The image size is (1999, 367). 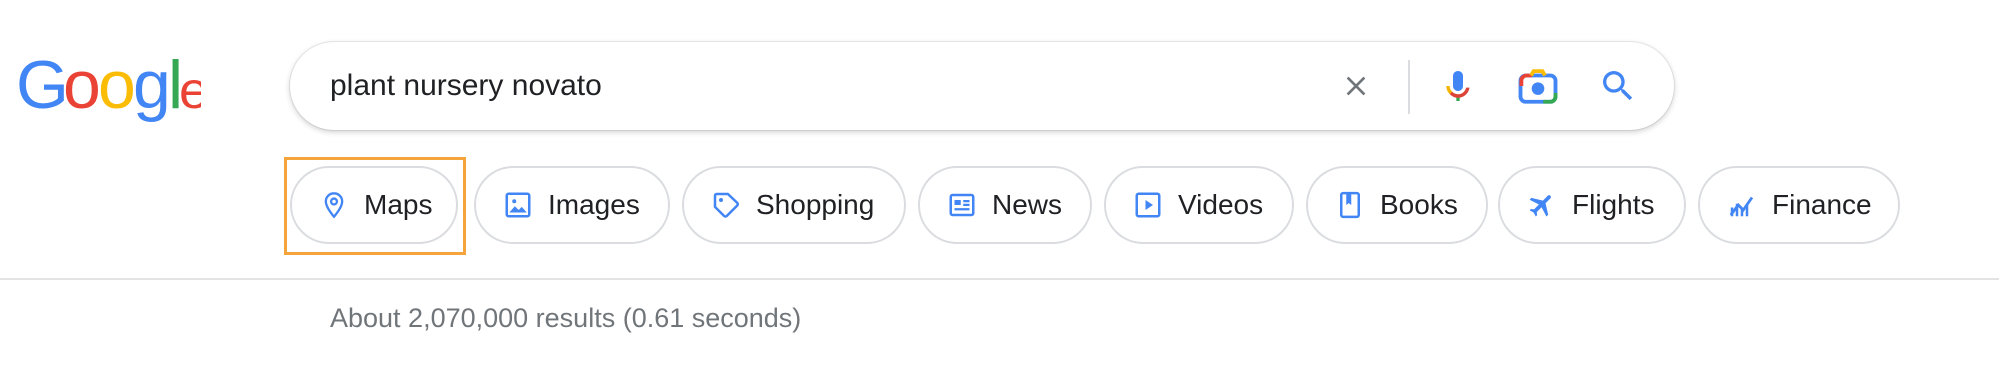 I want to click on logo-letter-o2: o, so click(x=117, y=85).